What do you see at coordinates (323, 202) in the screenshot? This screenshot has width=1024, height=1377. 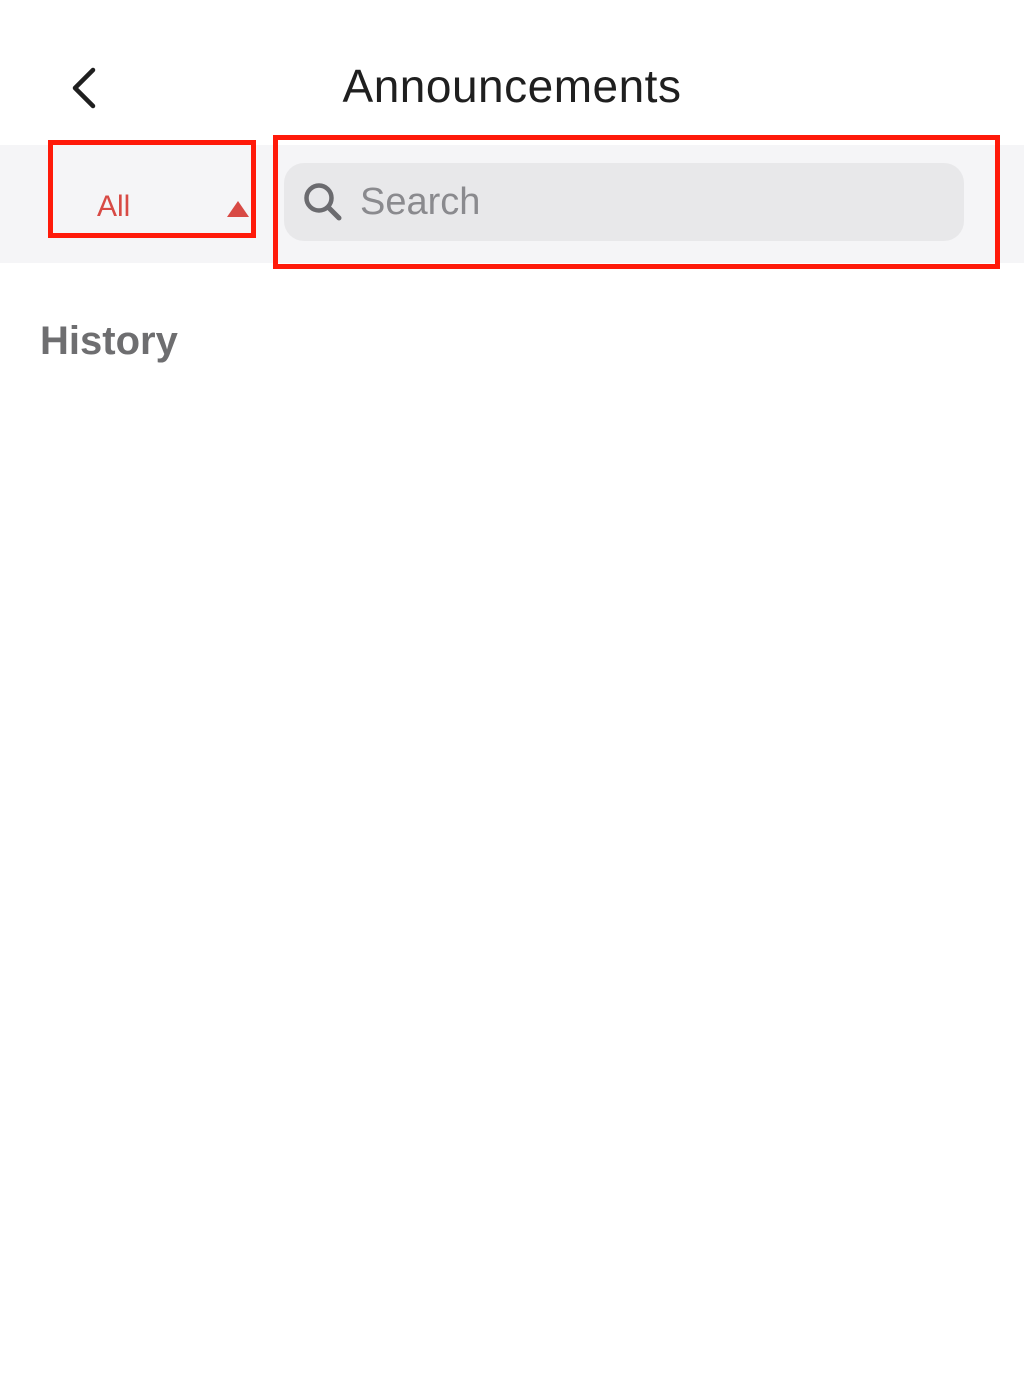 I see `search-icon` at bounding box center [323, 202].